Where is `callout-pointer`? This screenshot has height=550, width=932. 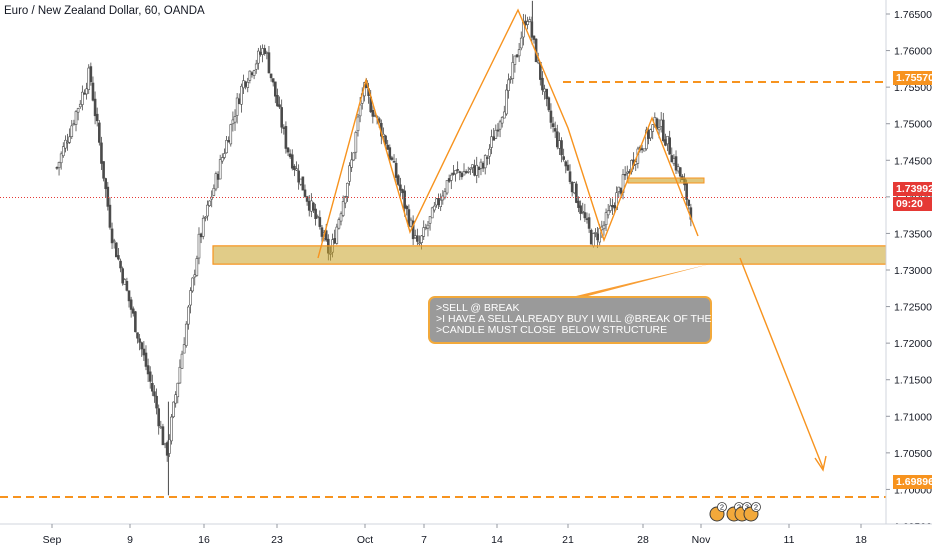 callout-pointer is located at coordinates (643, 280).